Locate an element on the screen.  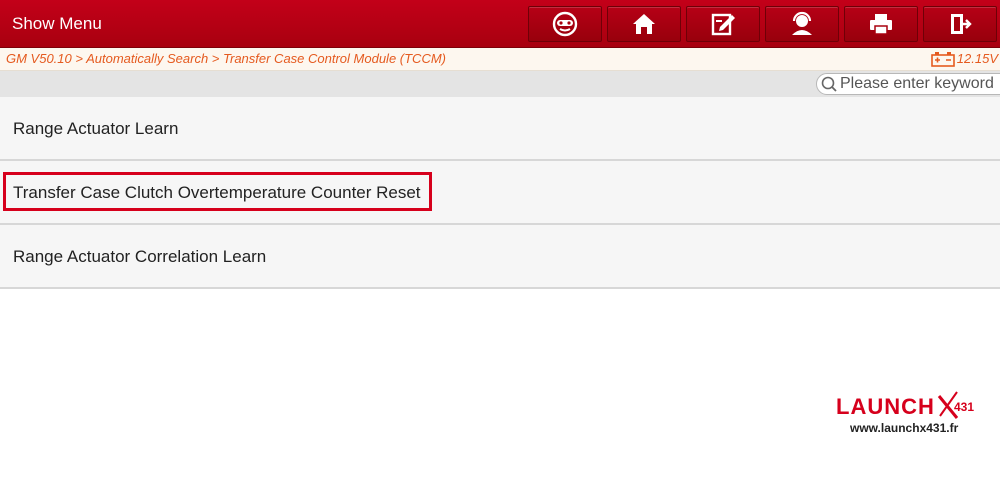
exit-button is located at coordinates (960, 24).